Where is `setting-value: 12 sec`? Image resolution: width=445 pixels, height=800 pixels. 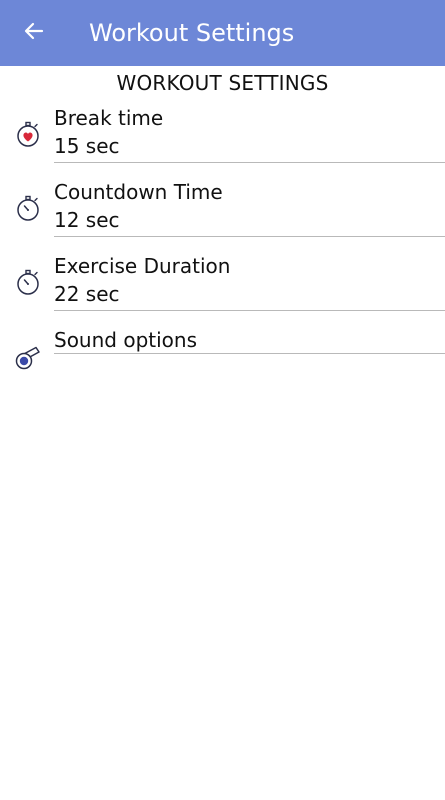
setting-value: 12 sec is located at coordinates (87, 220).